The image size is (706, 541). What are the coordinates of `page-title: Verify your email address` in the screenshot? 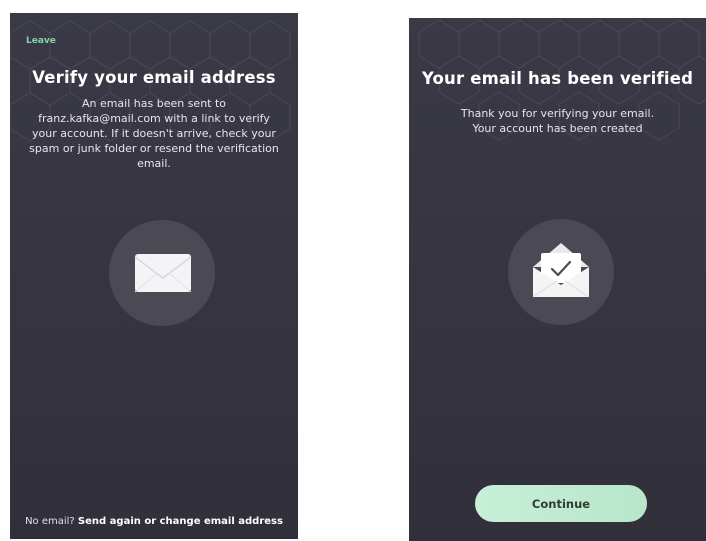 It's located at (154, 77).